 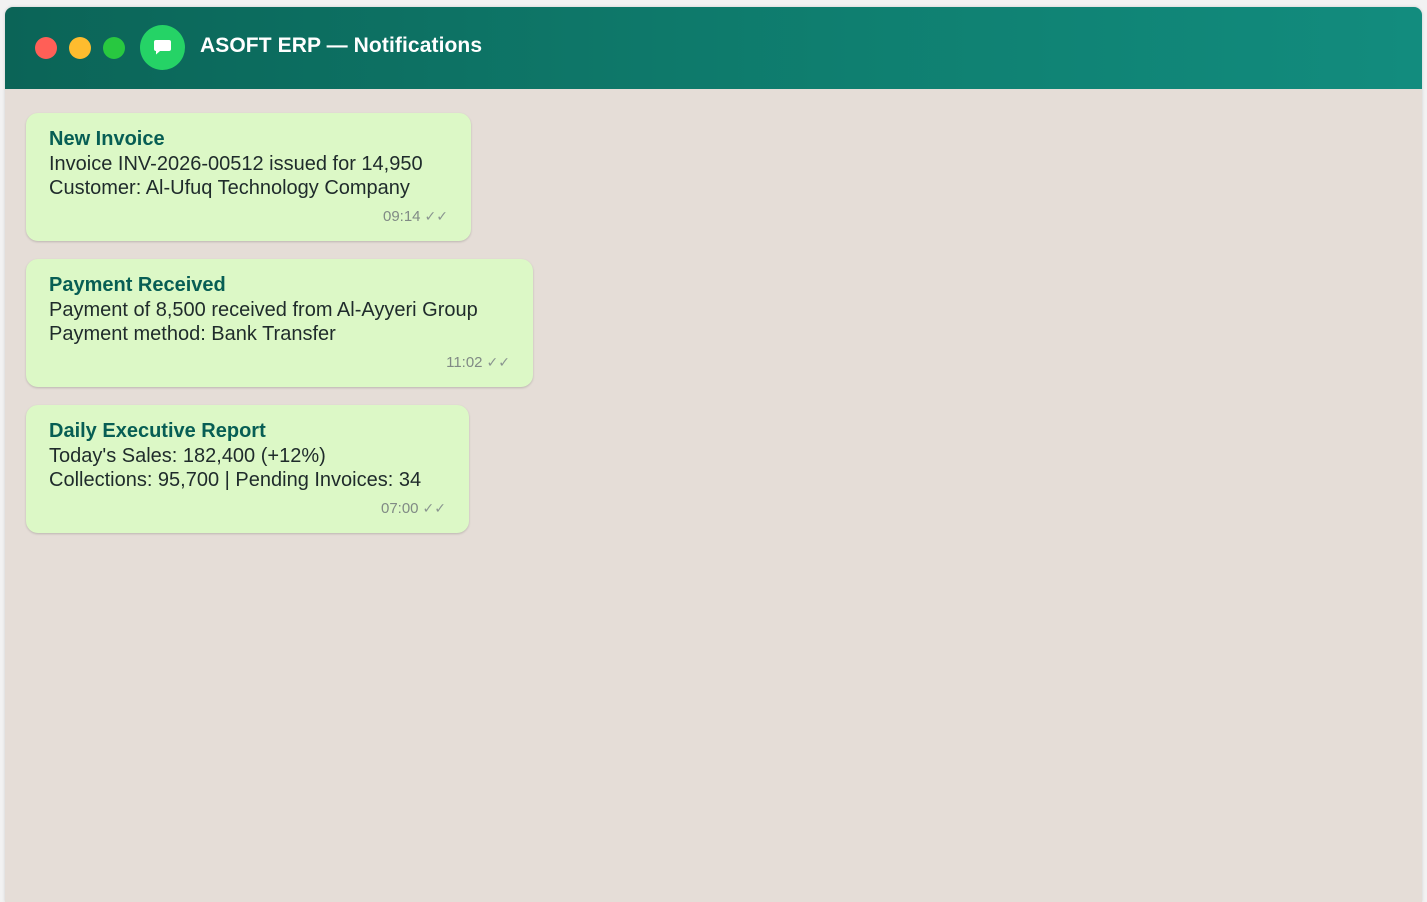 What do you see at coordinates (137, 285) in the screenshot?
I see `notification-title: Payment Received` at bounding box center [137, 285].